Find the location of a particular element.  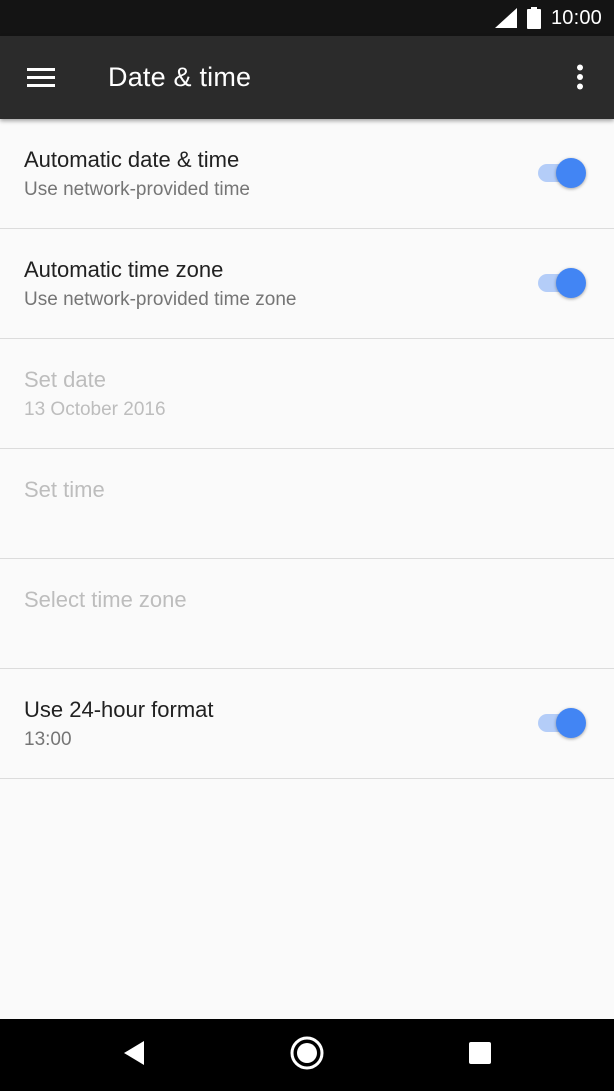

home-icon is located at coordinates (307, 1055).